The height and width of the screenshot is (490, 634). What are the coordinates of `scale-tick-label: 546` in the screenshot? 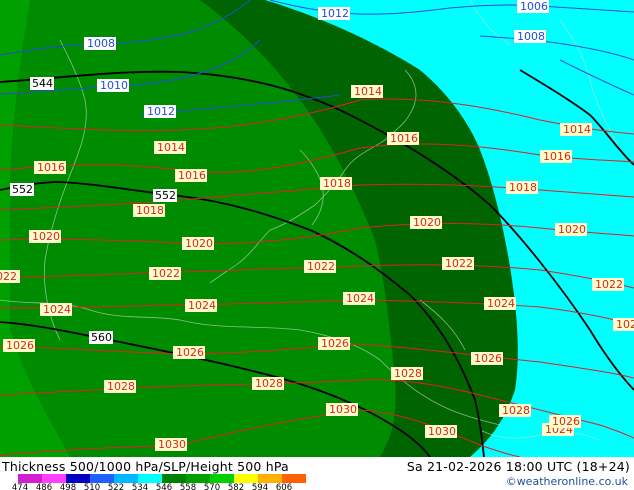 It's located at (164, 486).